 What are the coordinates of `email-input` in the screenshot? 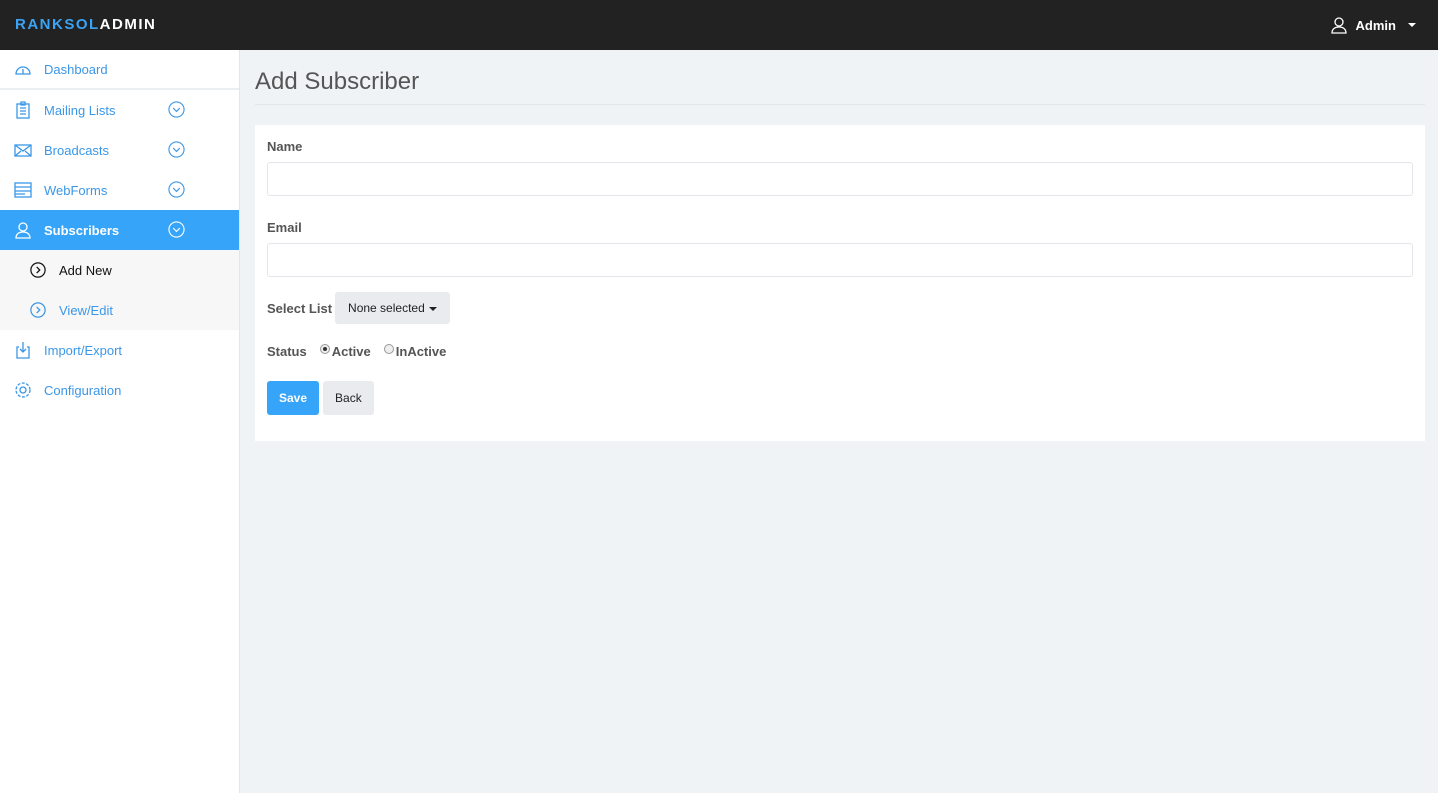 It's located at (840, 260).